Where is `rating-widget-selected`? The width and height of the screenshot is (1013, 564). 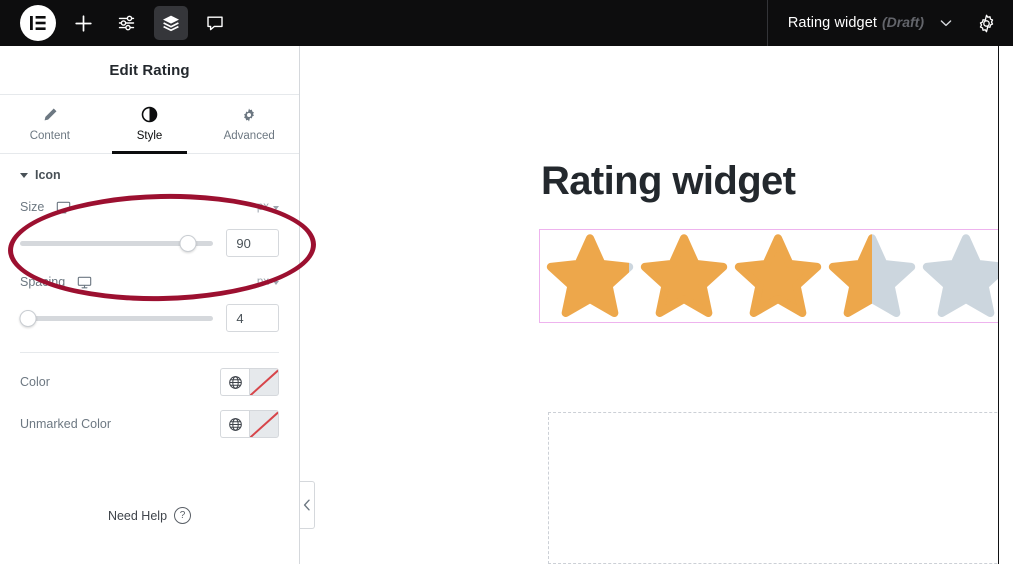
rating-widget-selected is located at coordinates (768, 276).